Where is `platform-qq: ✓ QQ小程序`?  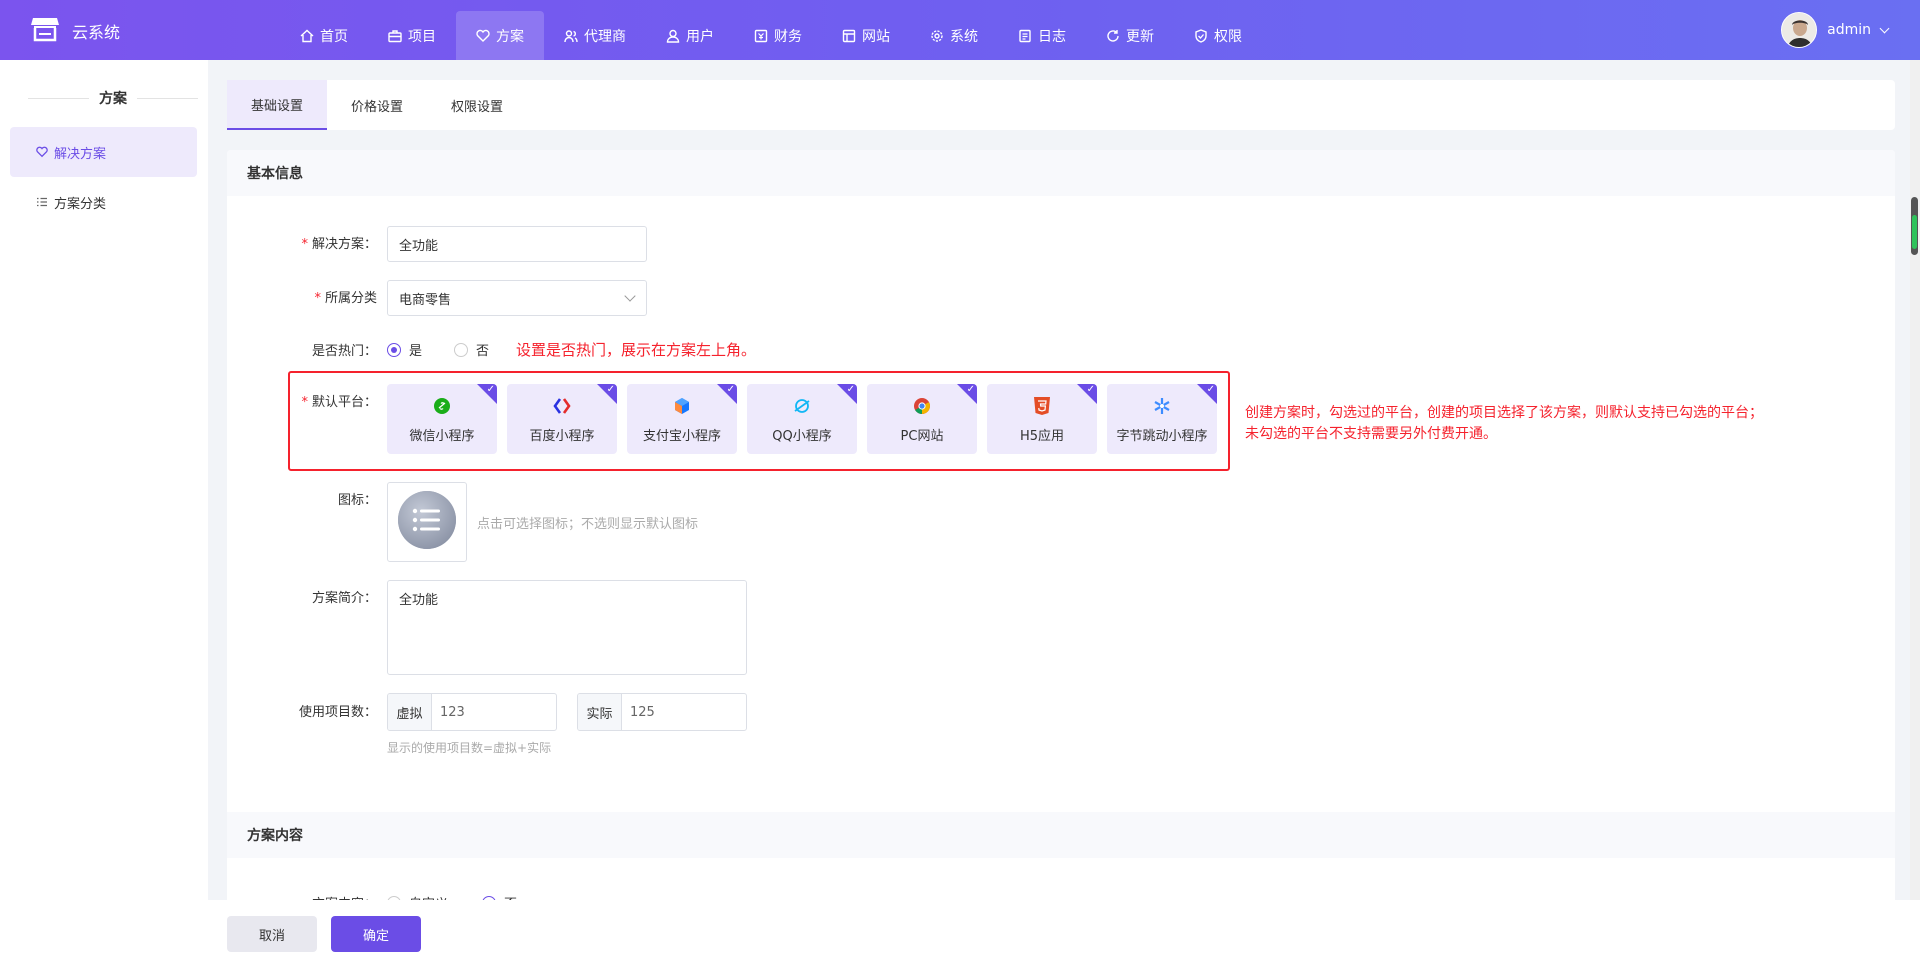
platform-qq: ✓ QQ小程序 is located at coordinates (802, 419).